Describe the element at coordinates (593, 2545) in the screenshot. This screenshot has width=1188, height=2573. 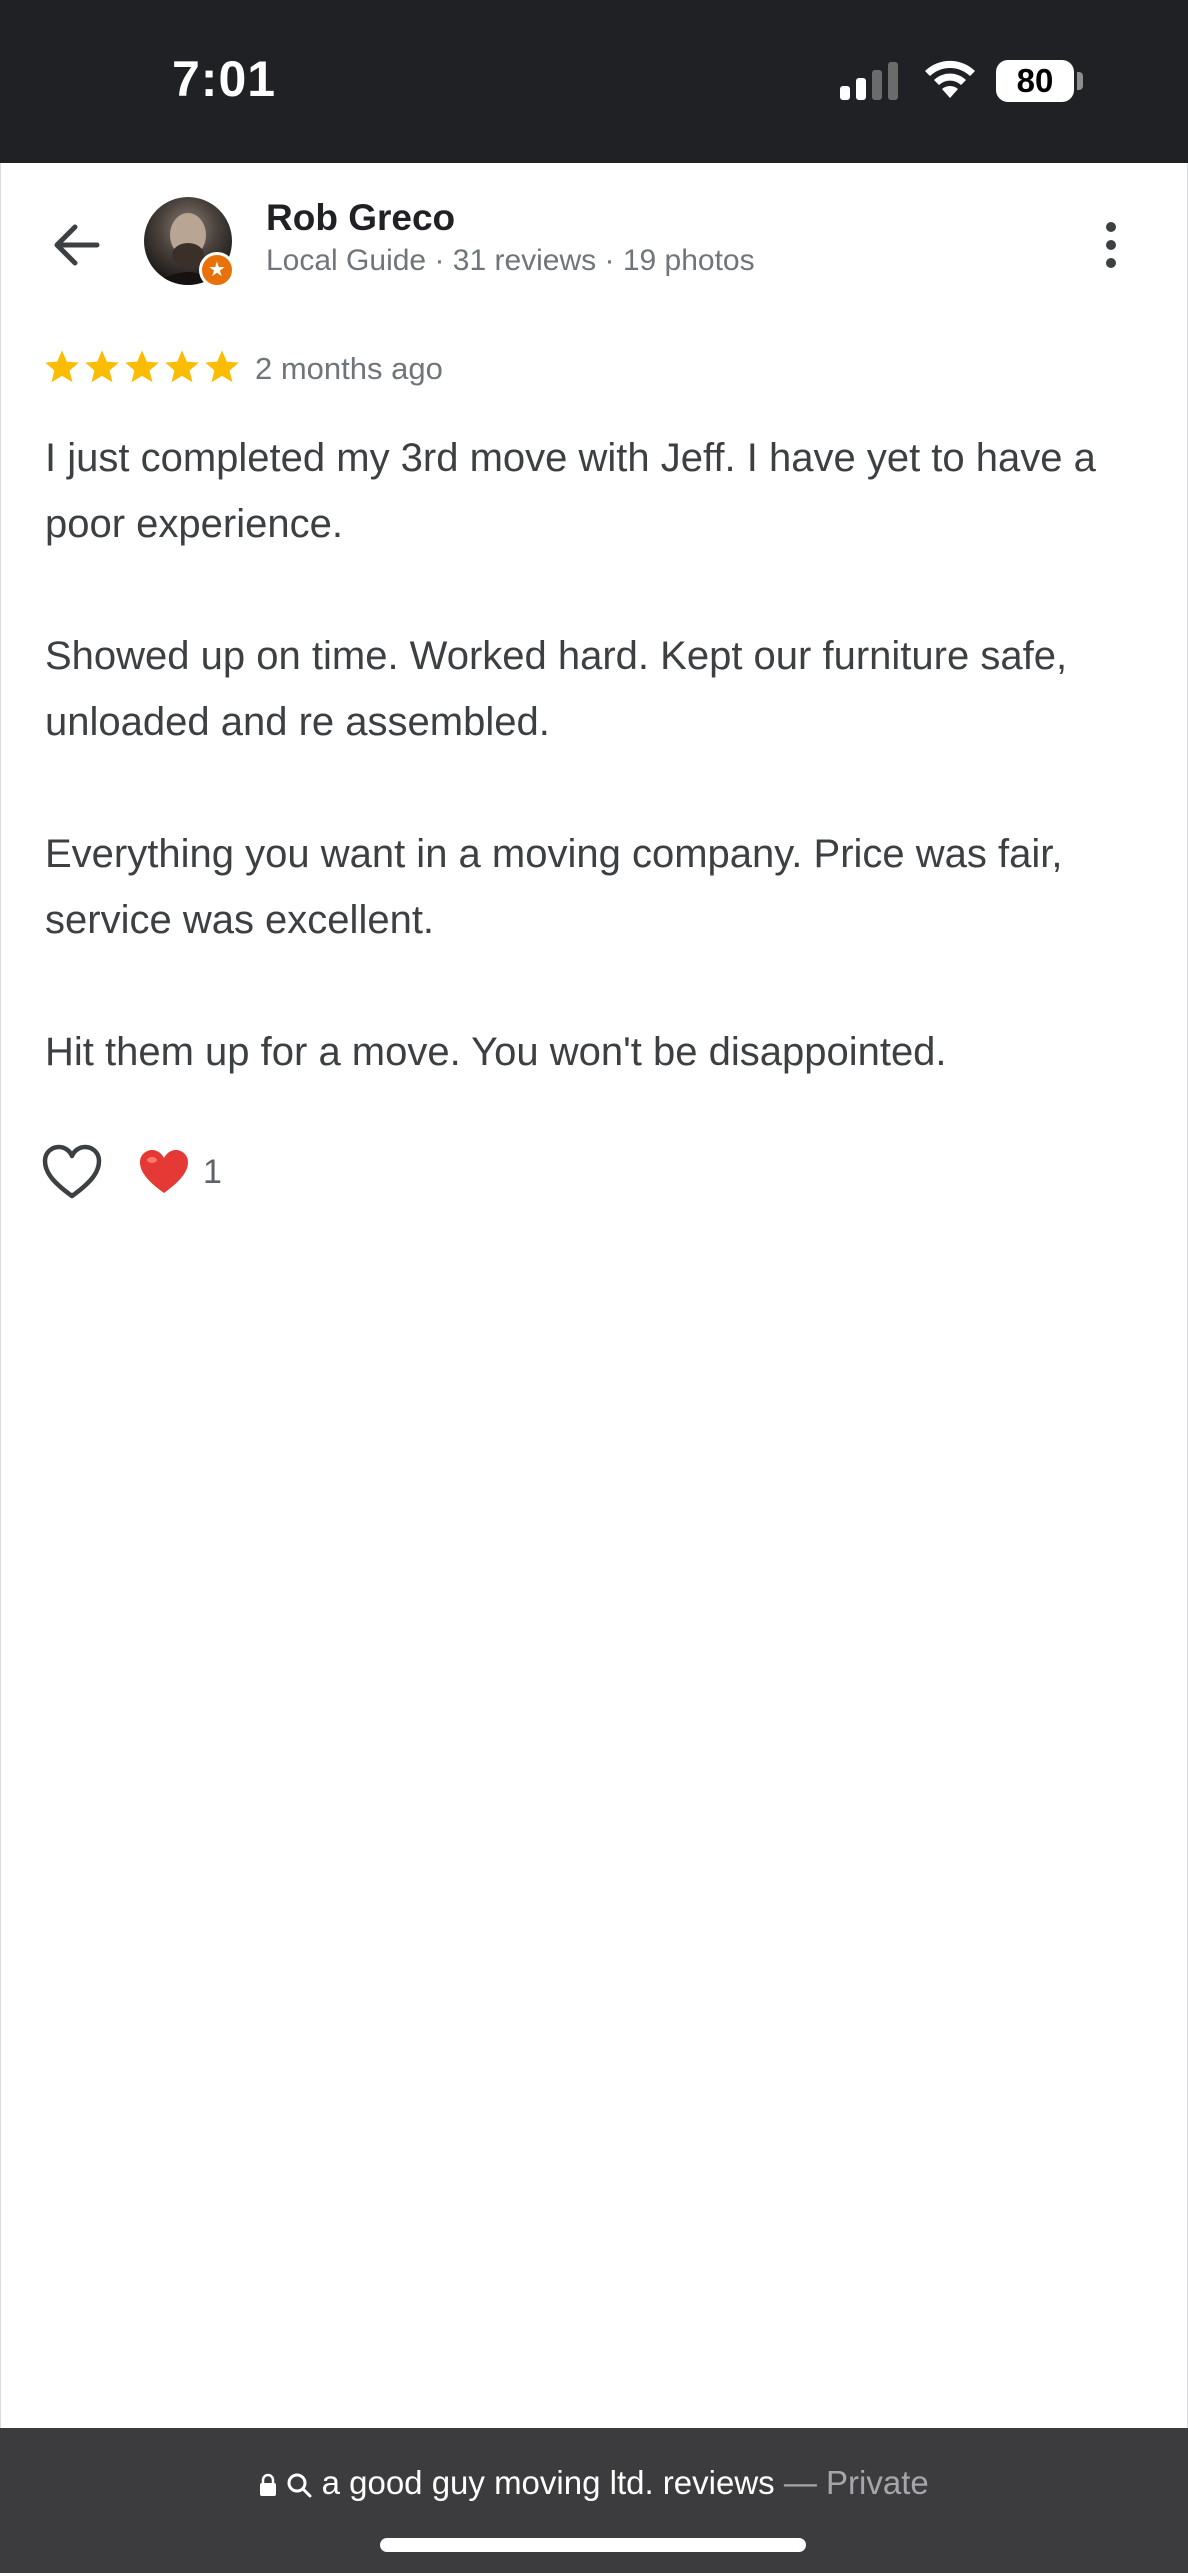
I see `home-indicator` at that location.